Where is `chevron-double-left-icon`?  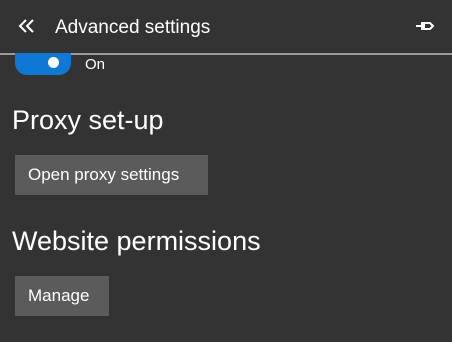
chevron-double-left-icon is located at coordinates (27, 28).